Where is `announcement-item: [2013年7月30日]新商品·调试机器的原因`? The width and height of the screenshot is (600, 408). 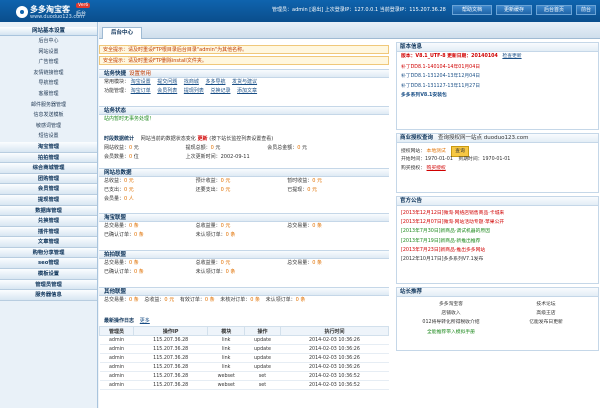 announcement-item: [2013年7月30日]新商品·调试机器的原因 is located at coordinates (497, 231).